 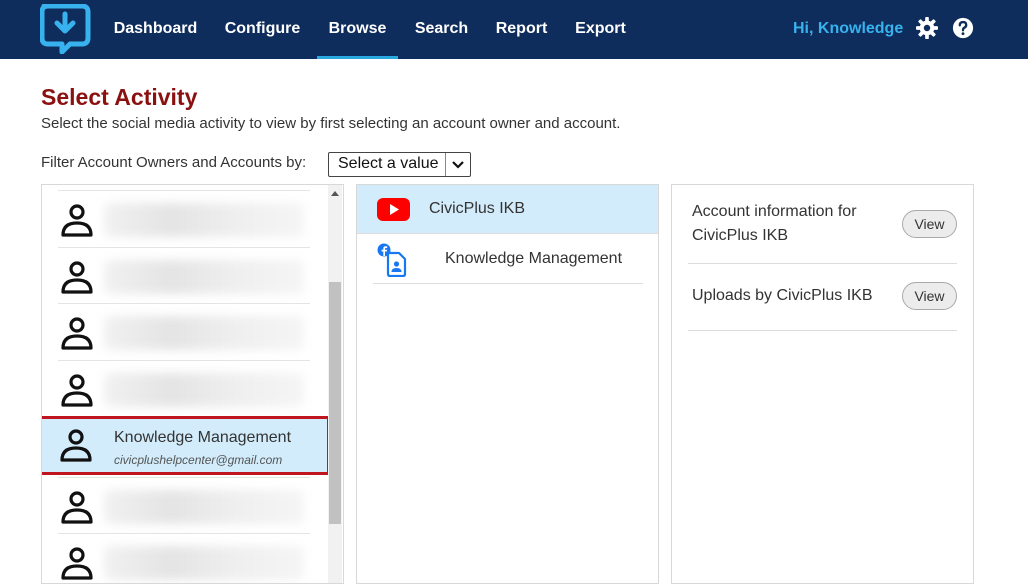 What do you see at coordinates (262, 29) in the screenshot?
I see `nav-configure: Configure` at bounding box center [262, 29].